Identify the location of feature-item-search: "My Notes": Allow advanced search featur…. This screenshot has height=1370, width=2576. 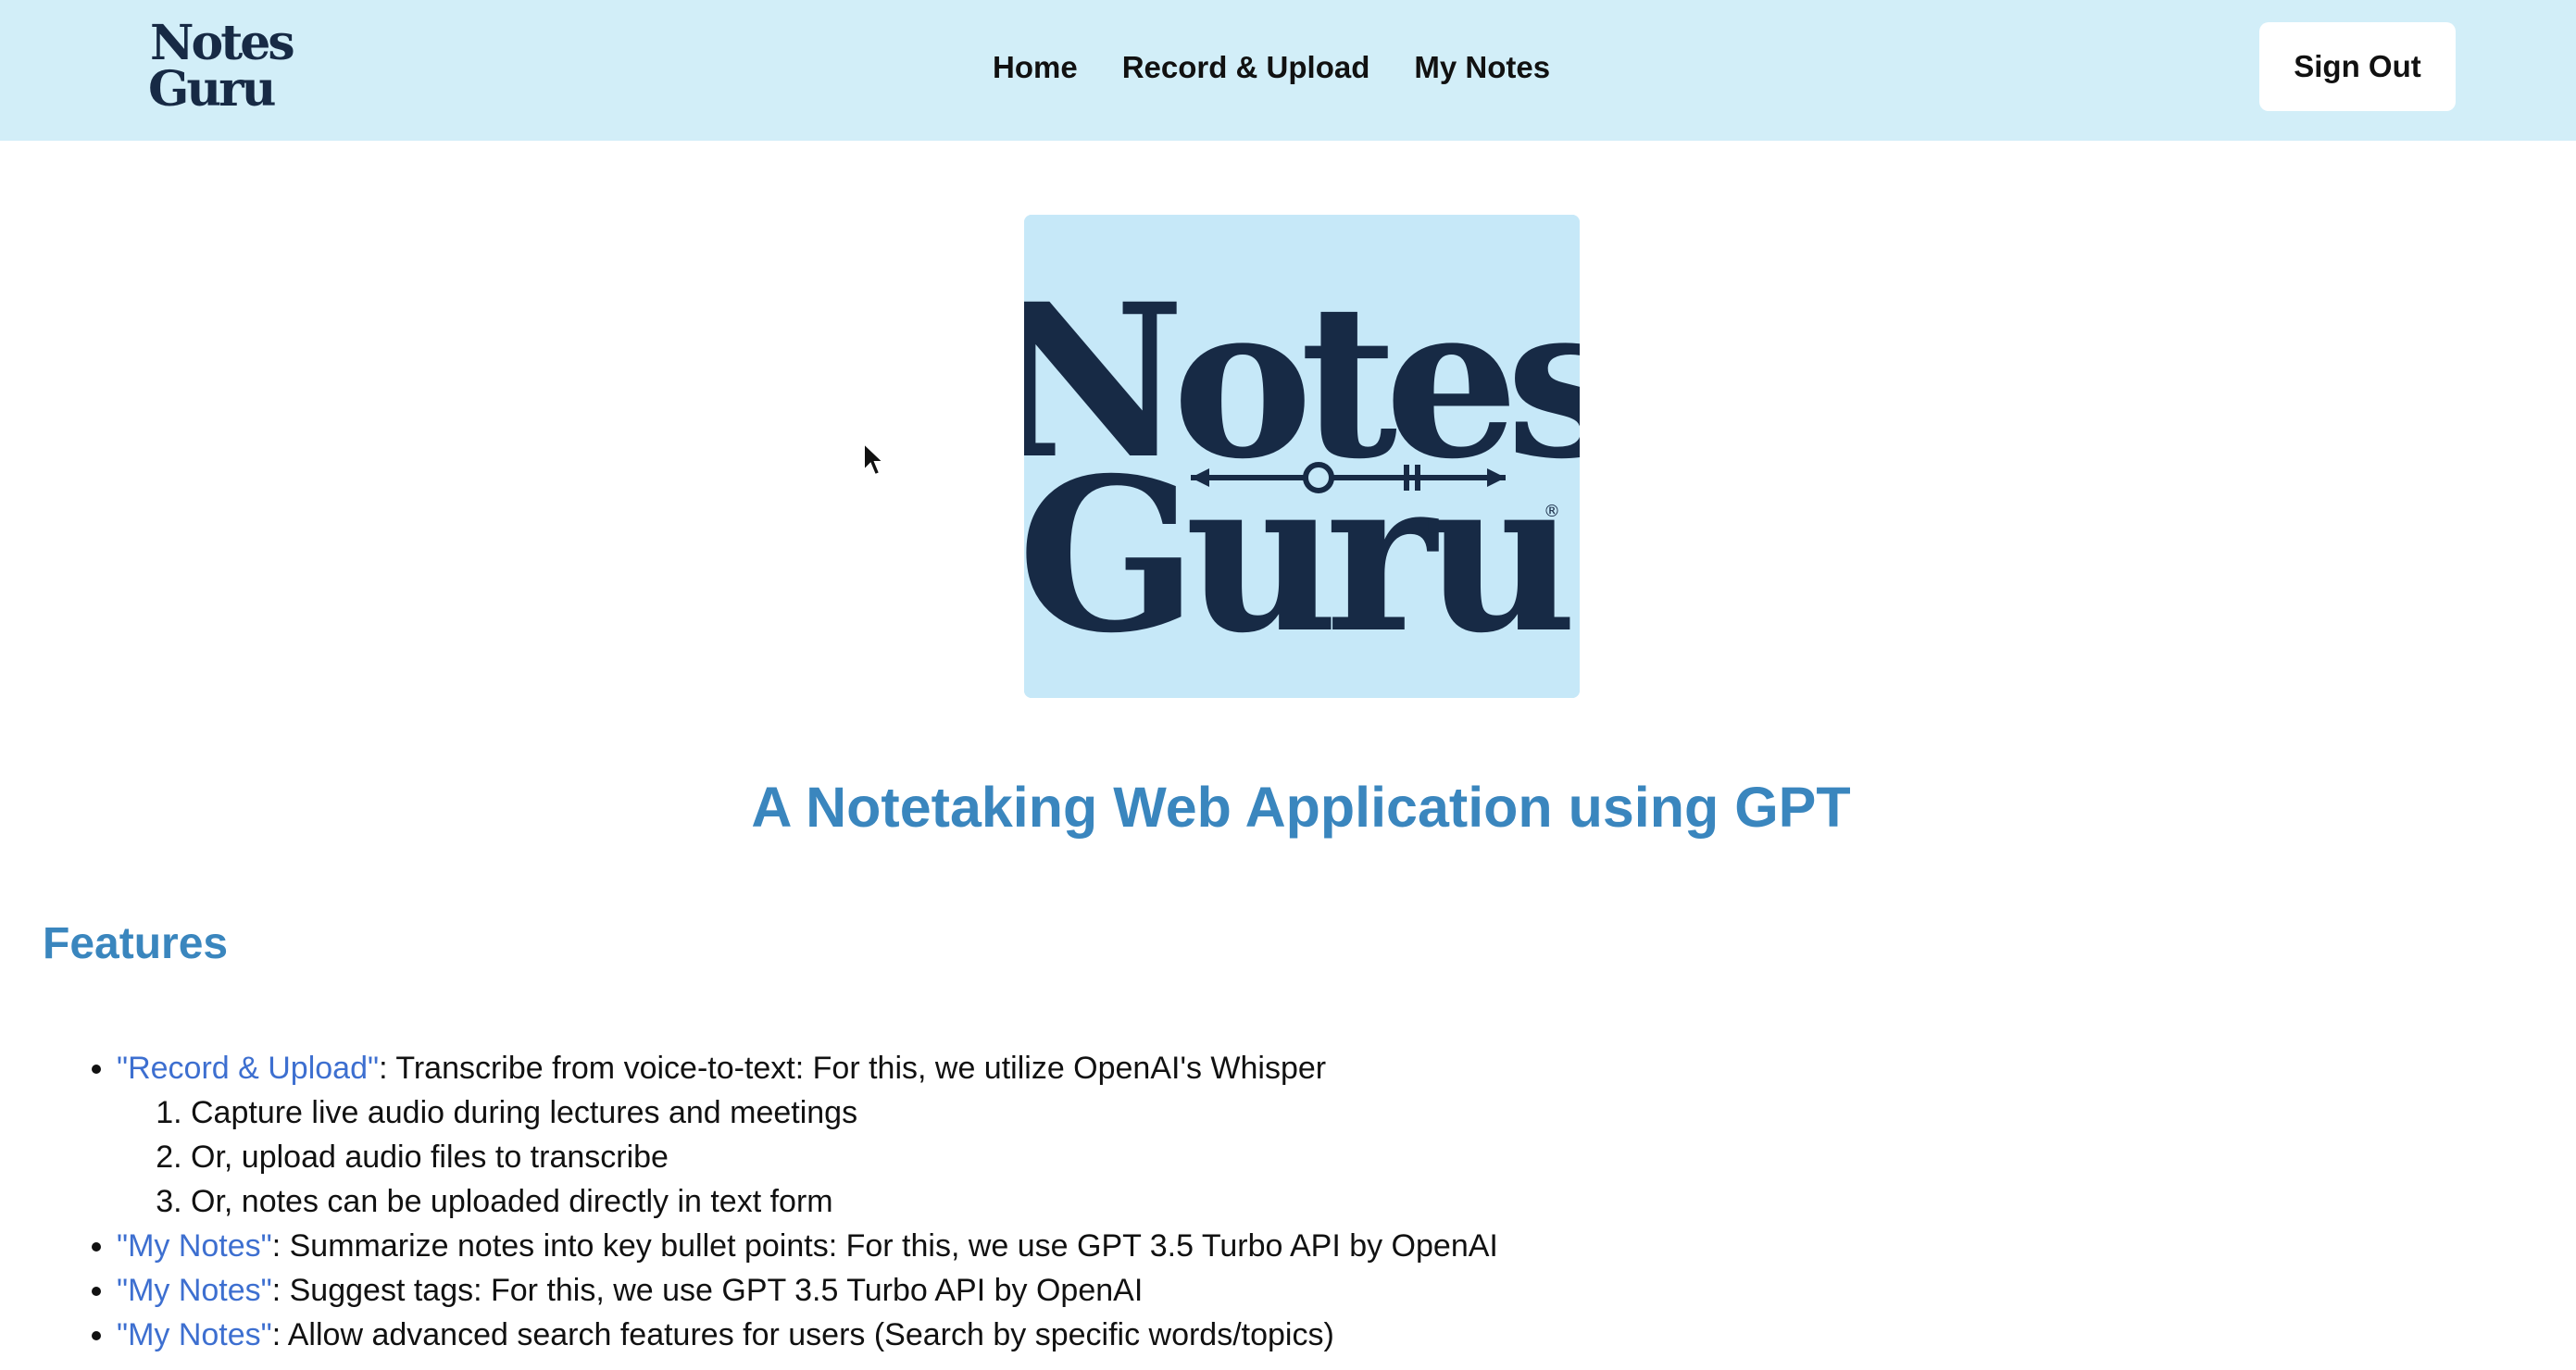
(1347, 1335).